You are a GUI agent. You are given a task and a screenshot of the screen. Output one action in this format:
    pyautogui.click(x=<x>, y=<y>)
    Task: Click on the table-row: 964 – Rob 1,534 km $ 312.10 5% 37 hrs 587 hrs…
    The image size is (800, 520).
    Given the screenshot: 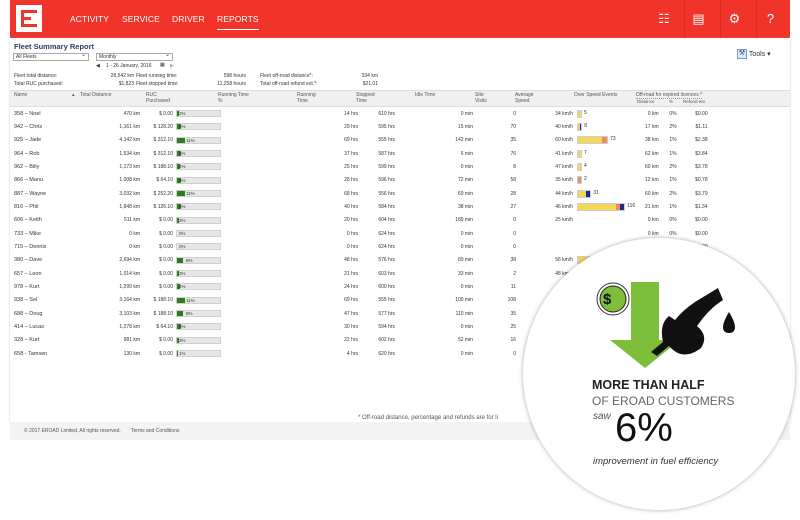 What is the action you would take?
    pyautogui.click(x=359, y=153)
    